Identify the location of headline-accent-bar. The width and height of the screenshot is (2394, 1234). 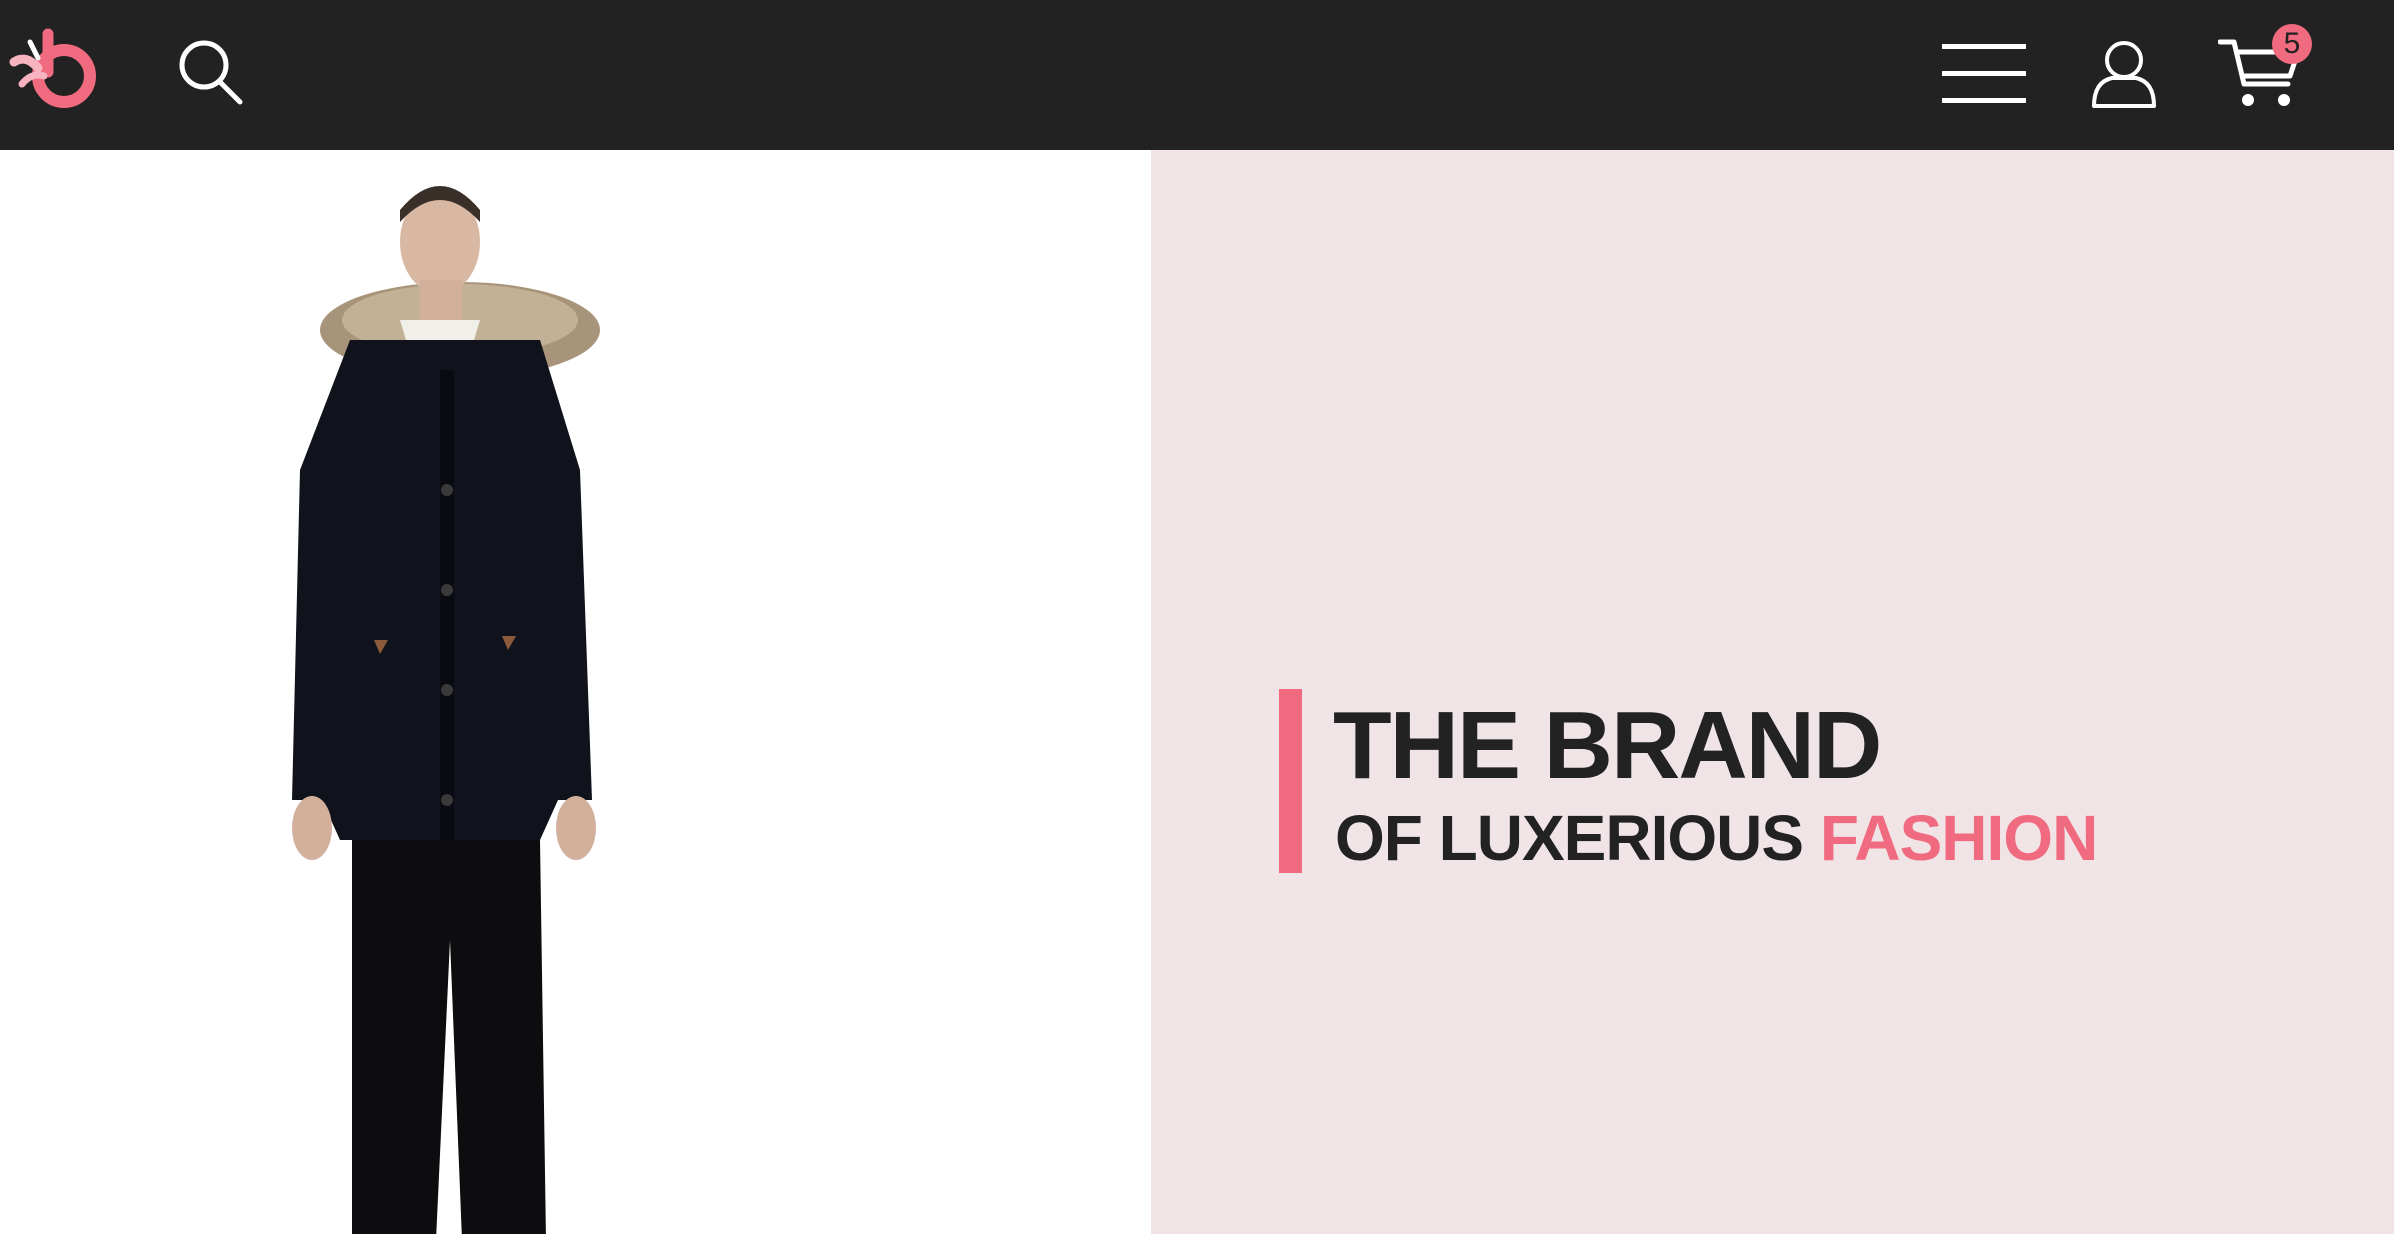
(1290, 781).